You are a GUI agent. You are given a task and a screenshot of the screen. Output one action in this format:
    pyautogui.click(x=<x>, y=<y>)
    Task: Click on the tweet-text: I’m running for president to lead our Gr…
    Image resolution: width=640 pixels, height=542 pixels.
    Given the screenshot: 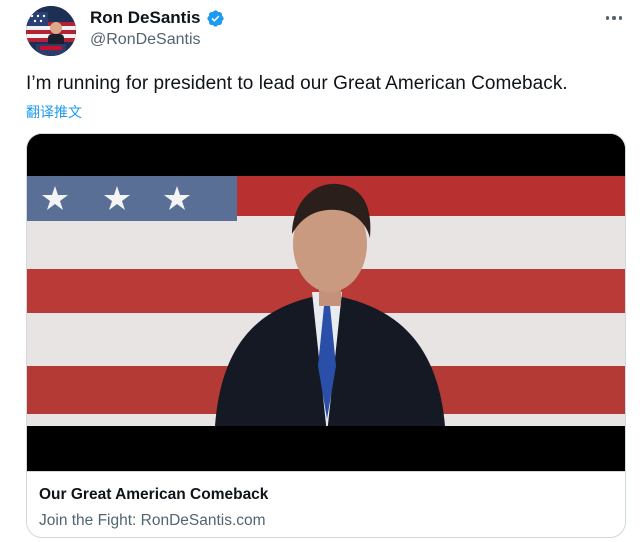 What is the action you would take?
    pyautogui.click(x=297, y=83)
    